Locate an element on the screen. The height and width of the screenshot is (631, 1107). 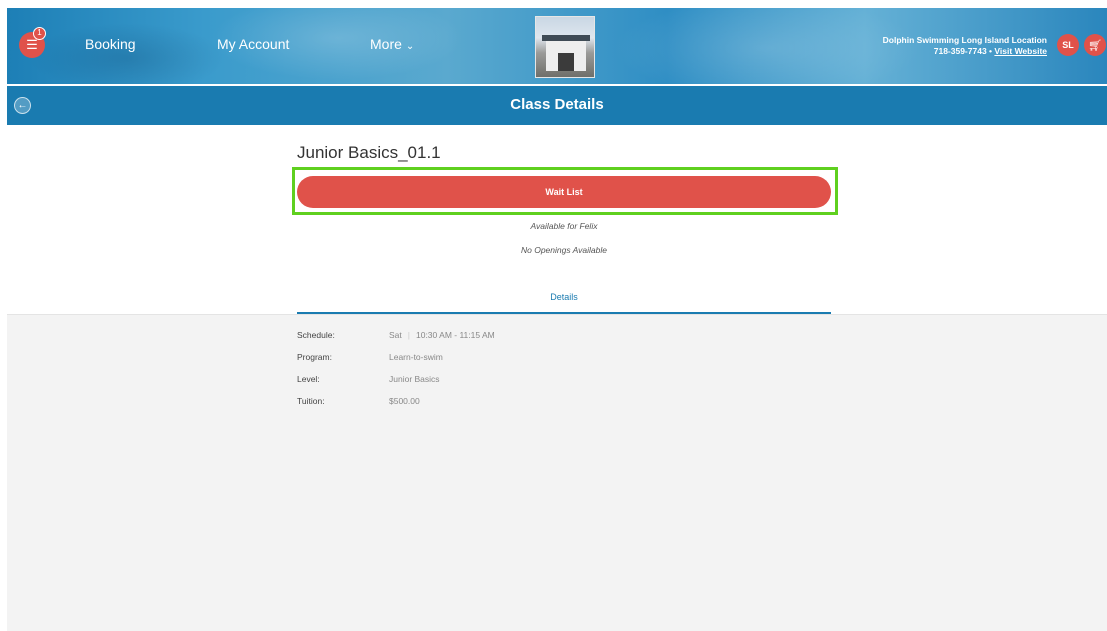
location-phone: 718-359-7743 is located at coordinates (960, 51).